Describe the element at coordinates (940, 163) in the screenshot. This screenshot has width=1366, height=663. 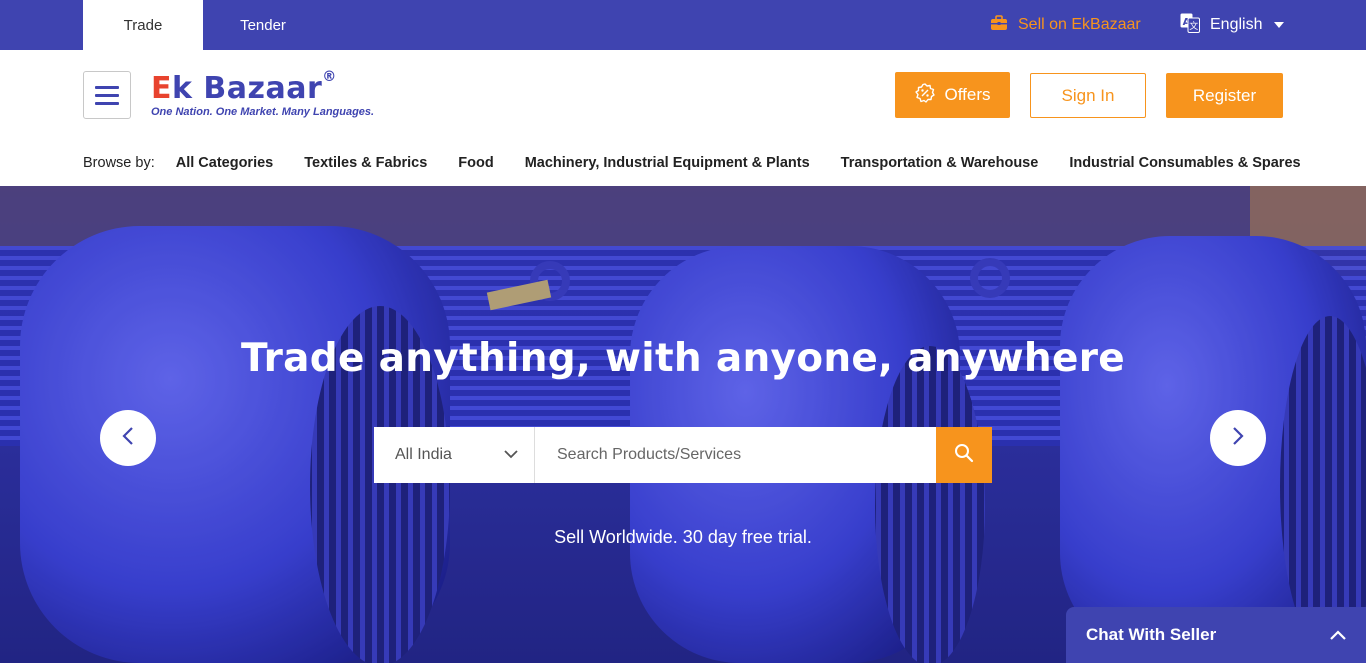
I see `category-transportation-warehouse: Transportation & Warehouse` at that location.